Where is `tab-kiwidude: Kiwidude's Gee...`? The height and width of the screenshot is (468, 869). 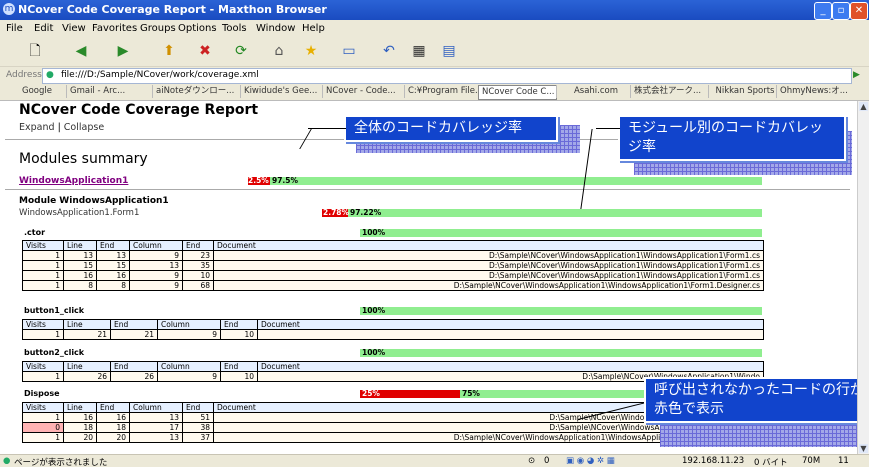 tab-kiwidude: Kiwidude's Gee... is located at coordinates (282, 91).